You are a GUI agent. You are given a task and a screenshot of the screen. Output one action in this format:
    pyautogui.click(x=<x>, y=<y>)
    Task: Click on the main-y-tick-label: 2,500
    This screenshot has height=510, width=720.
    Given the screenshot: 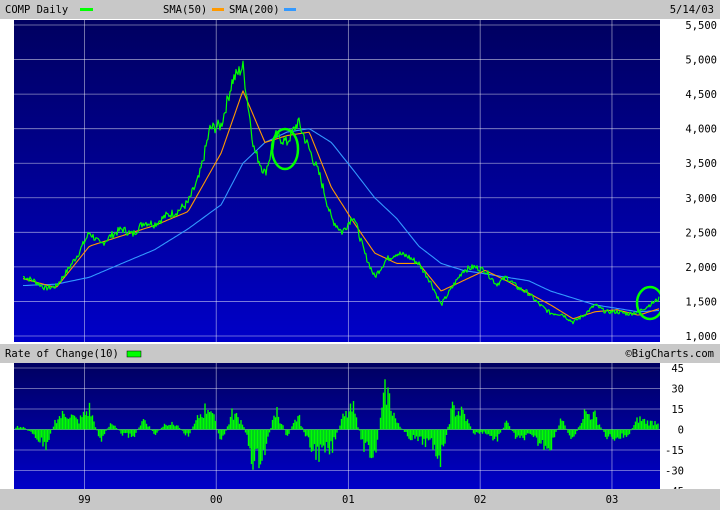 What is the action you would take?
    pyautogui.click(x=701, y=233)
    